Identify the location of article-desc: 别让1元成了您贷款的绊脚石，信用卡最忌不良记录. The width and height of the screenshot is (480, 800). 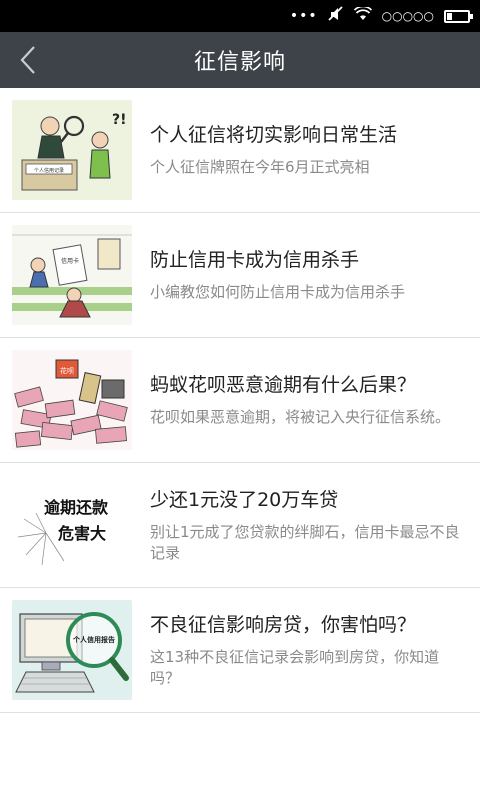
(305, 542).